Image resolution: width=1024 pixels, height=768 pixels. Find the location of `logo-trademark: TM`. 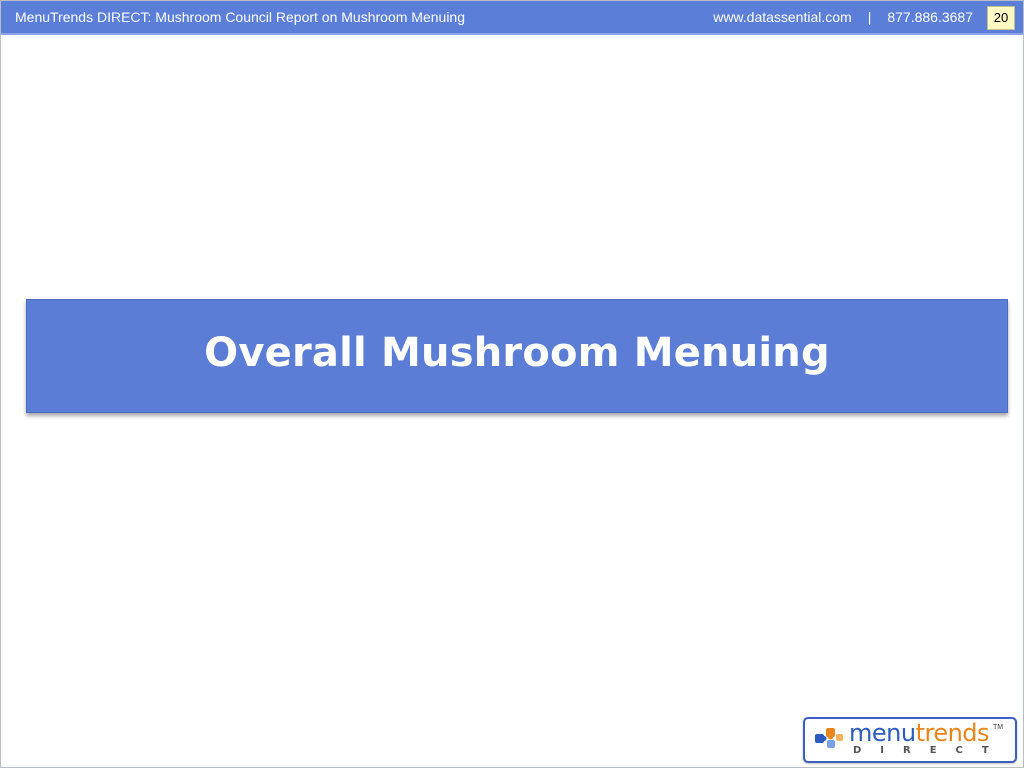

logo-trademark: TM is located at coordinates (998, 727).